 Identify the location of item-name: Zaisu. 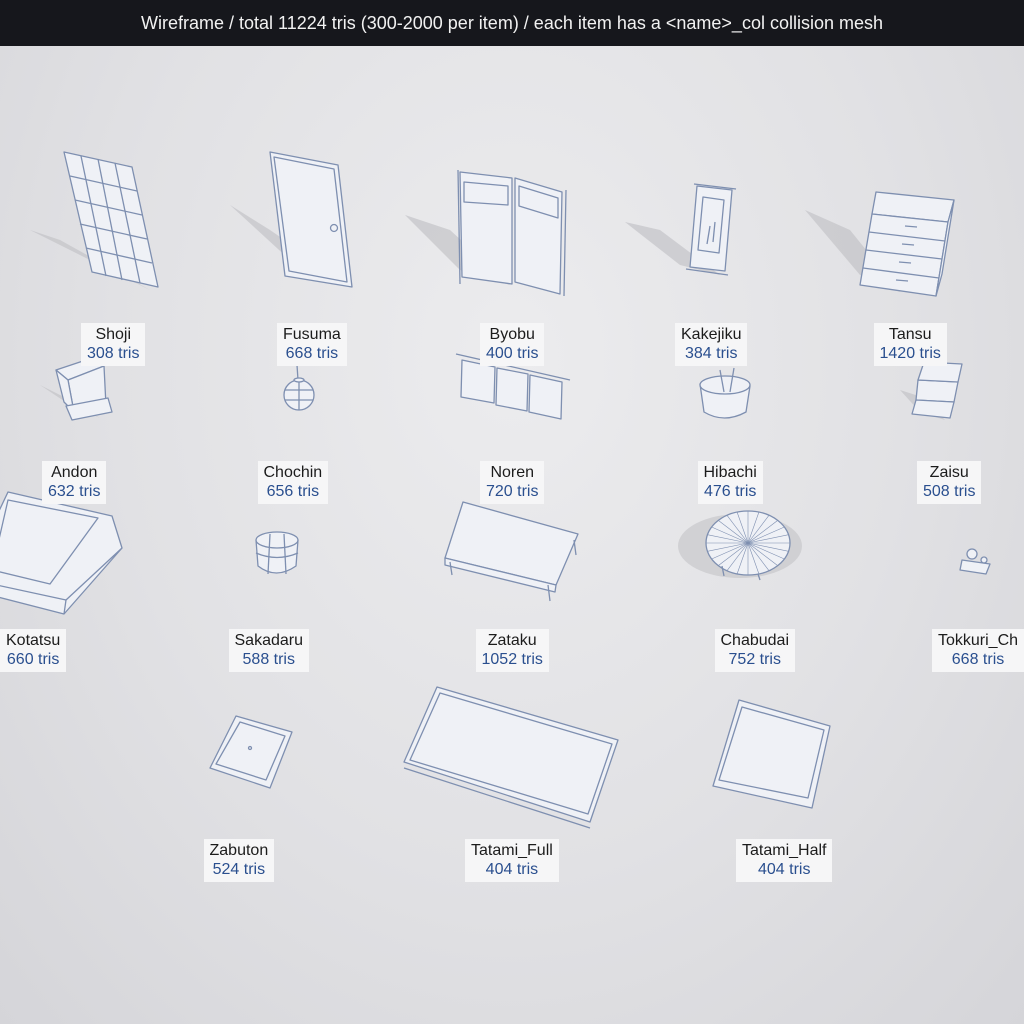
(949, 472).